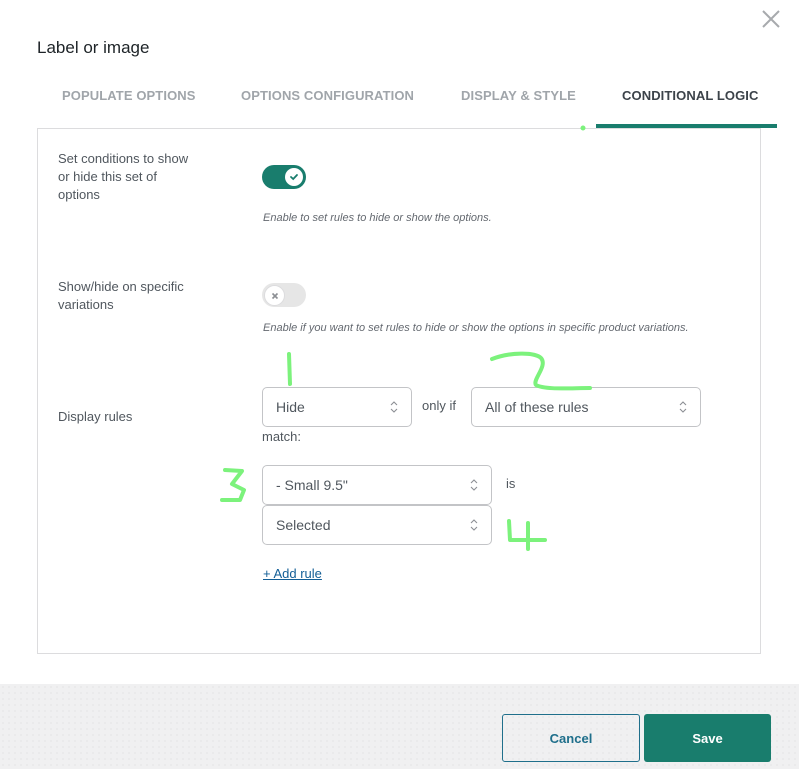 This screenshot has width=799, height=769. Describe the element at coordinates (377, 485) in the screenshot. I see `rule-option-select: - Small 9.5"` at that location.